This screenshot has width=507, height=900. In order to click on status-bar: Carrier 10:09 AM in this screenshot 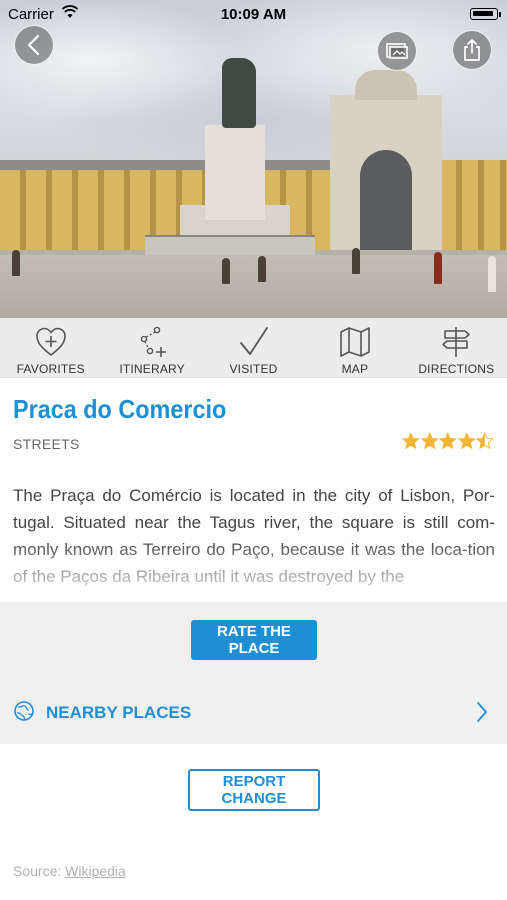, I will do `click(253, 14)`.